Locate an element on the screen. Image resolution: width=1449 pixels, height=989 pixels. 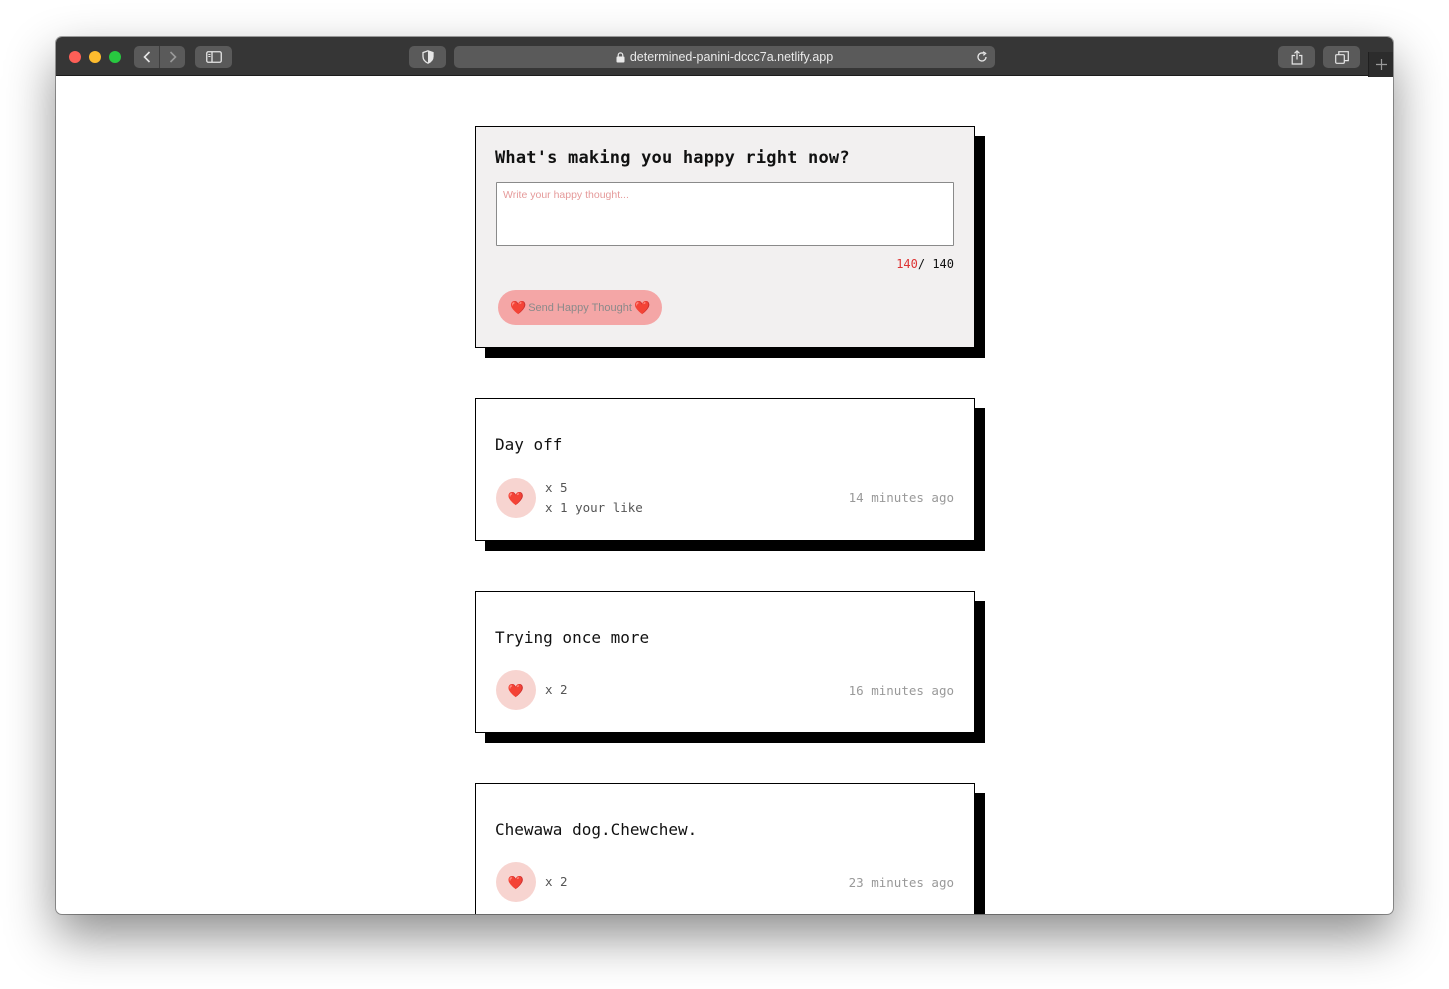
share-button is located at coordinates (1296, 57).